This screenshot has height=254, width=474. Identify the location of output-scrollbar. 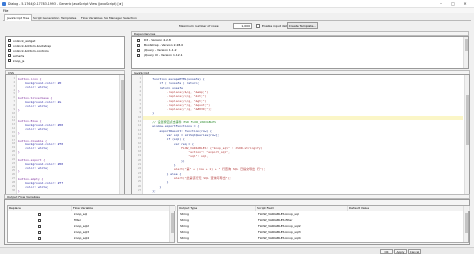
(465, 224).